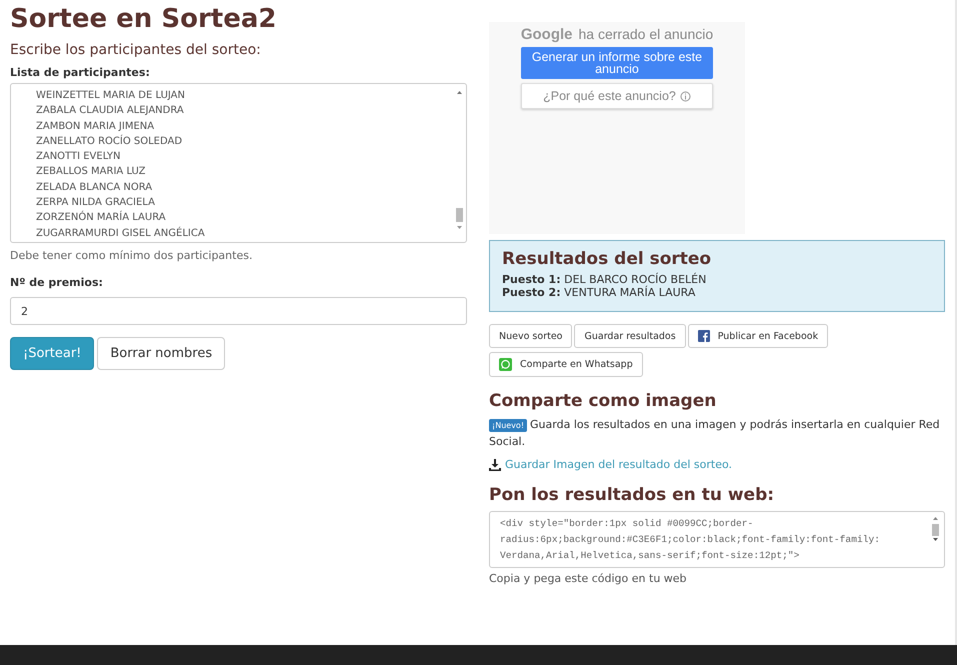 The width and height of the screenshot is (957, 665). What do you see at coordinates (161, 353) in the screenshot?
I see `clear-button: Borrar nombres` at bounding box center [161, 353].